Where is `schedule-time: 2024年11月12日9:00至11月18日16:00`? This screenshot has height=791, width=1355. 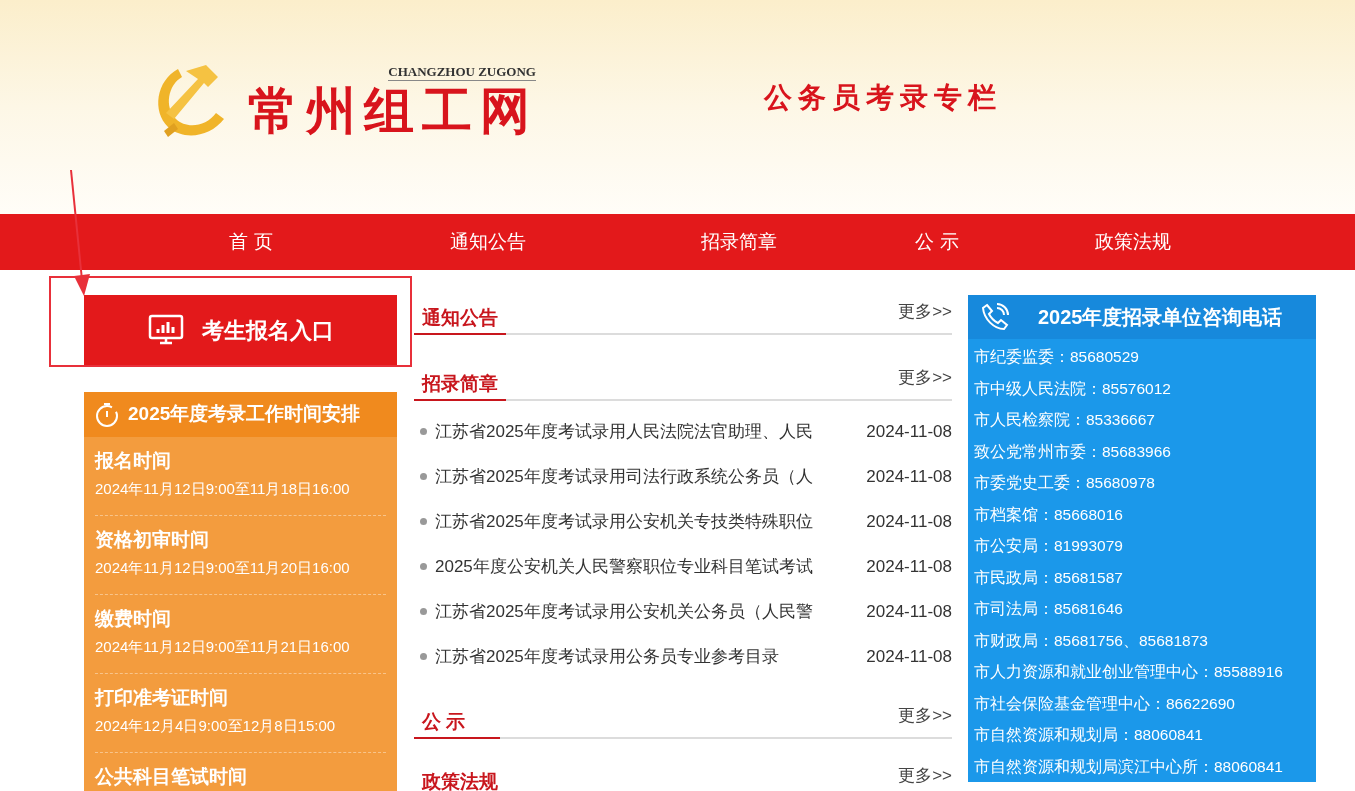
schedule-time: 2024年11月12日9:00至11月18日16:00 is located at coordinates (223, 489).